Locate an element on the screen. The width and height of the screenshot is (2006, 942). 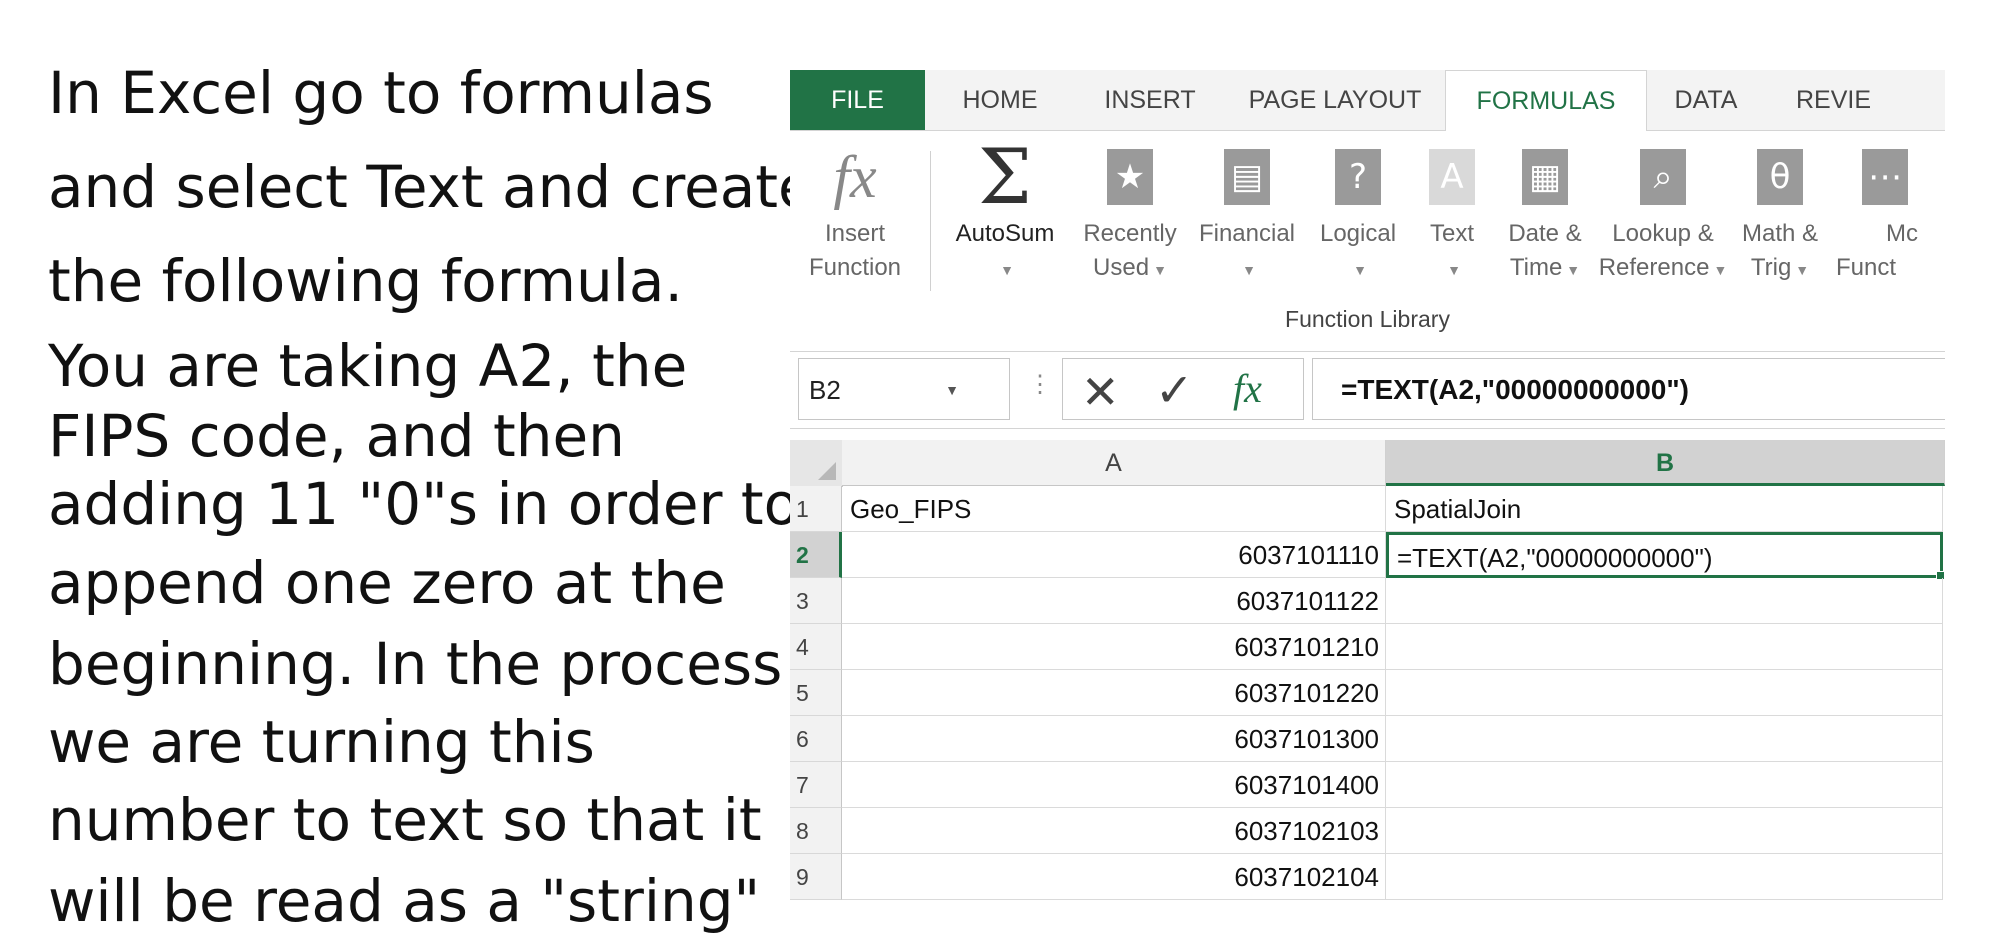
cell-b8 is located at coordinates (1664, 831).